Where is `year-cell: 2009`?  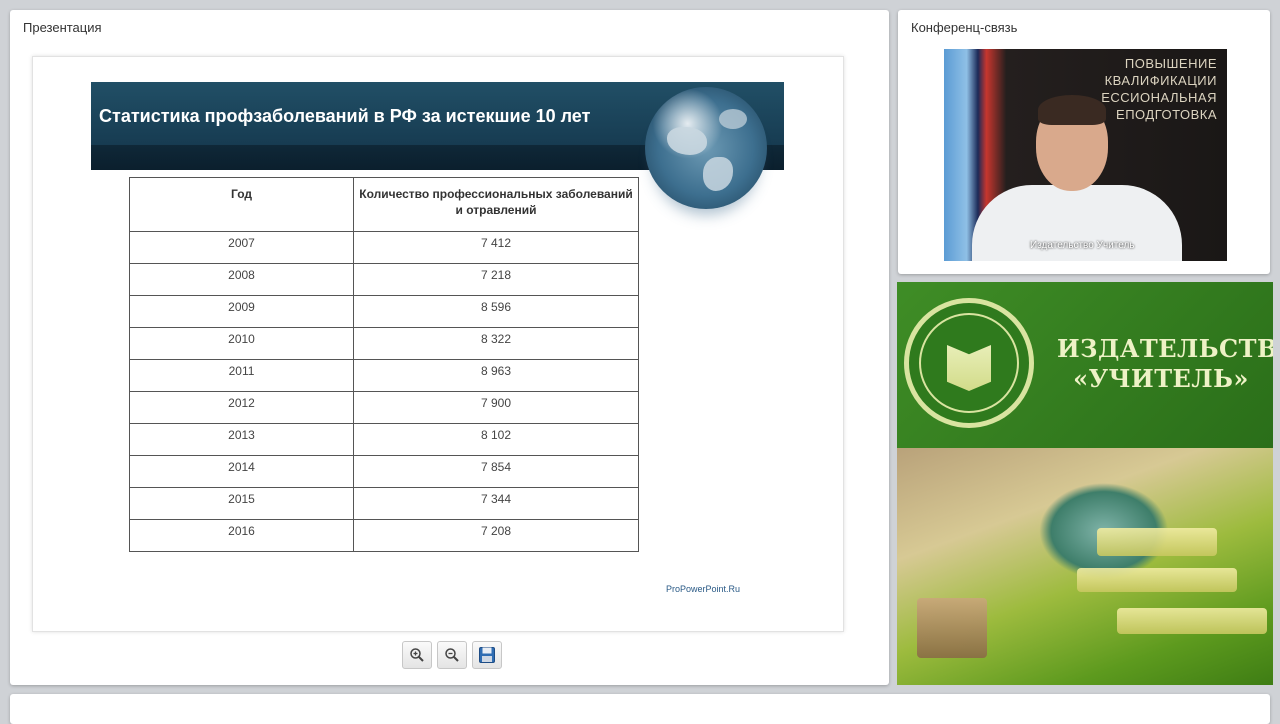 year-cell: 2009 is located at coordinates (241, 311).